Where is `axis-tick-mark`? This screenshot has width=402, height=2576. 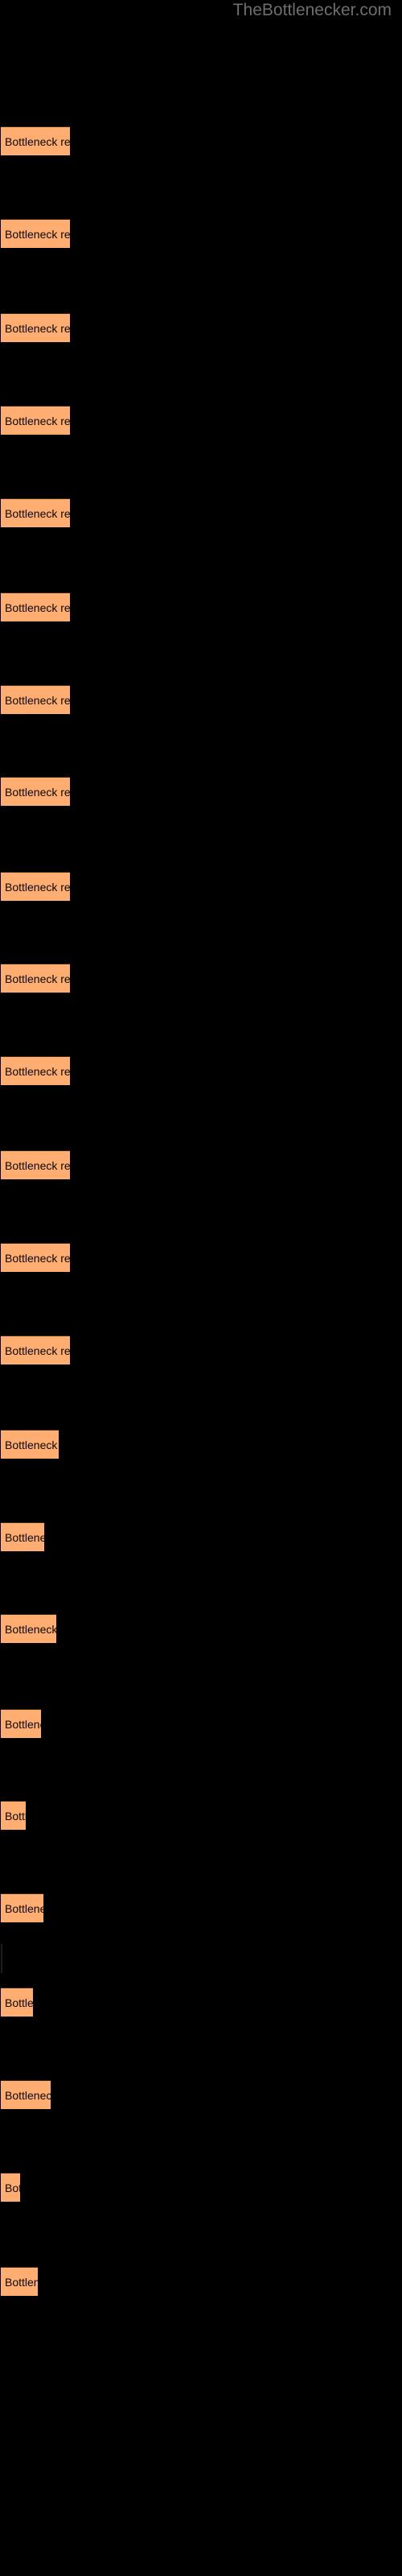 axis-tick-mark is located at coordinates (1, 1958).